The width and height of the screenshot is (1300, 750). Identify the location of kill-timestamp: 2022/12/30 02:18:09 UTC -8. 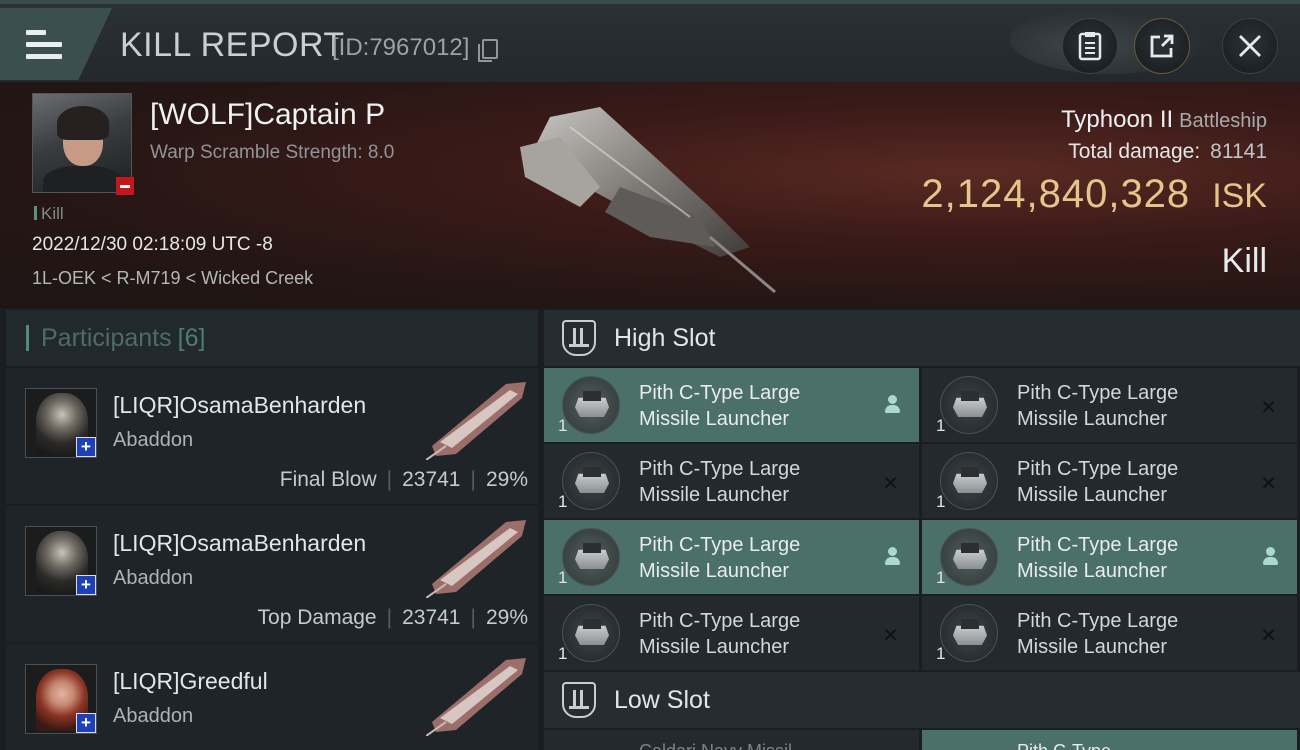
(152, 244).